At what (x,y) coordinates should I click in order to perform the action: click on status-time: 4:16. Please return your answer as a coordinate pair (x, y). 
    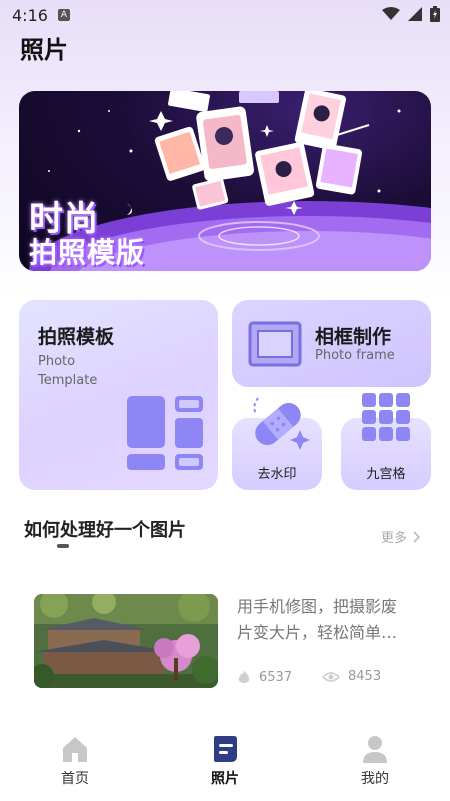
    Looking at the image, I should click on (30, 15).